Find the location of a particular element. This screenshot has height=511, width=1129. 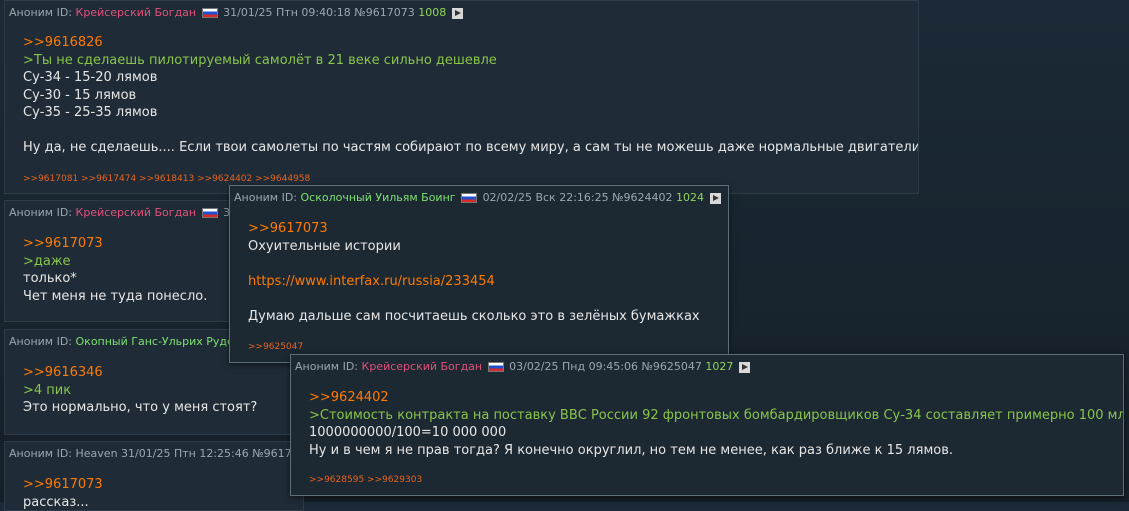

replies-list: >>9628595 >>9629303 is located at coordinates (365, 480).